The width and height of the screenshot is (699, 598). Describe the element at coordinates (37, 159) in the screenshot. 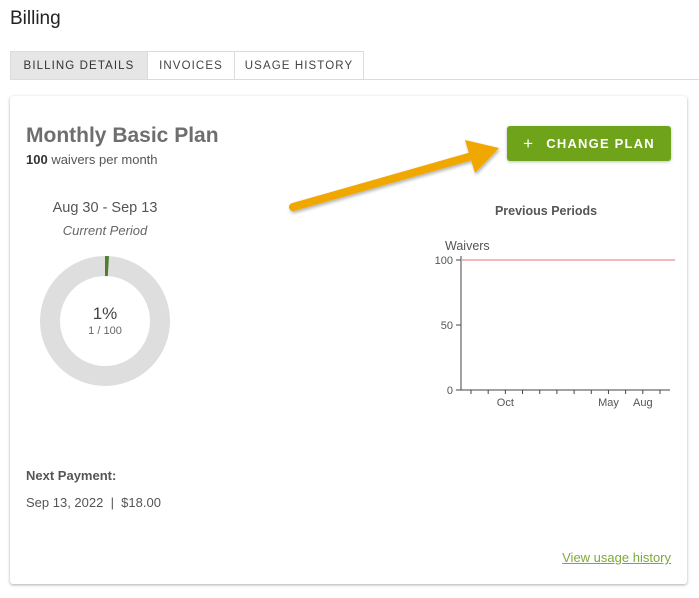

I see `plan-waiver-count: 100` at that location.